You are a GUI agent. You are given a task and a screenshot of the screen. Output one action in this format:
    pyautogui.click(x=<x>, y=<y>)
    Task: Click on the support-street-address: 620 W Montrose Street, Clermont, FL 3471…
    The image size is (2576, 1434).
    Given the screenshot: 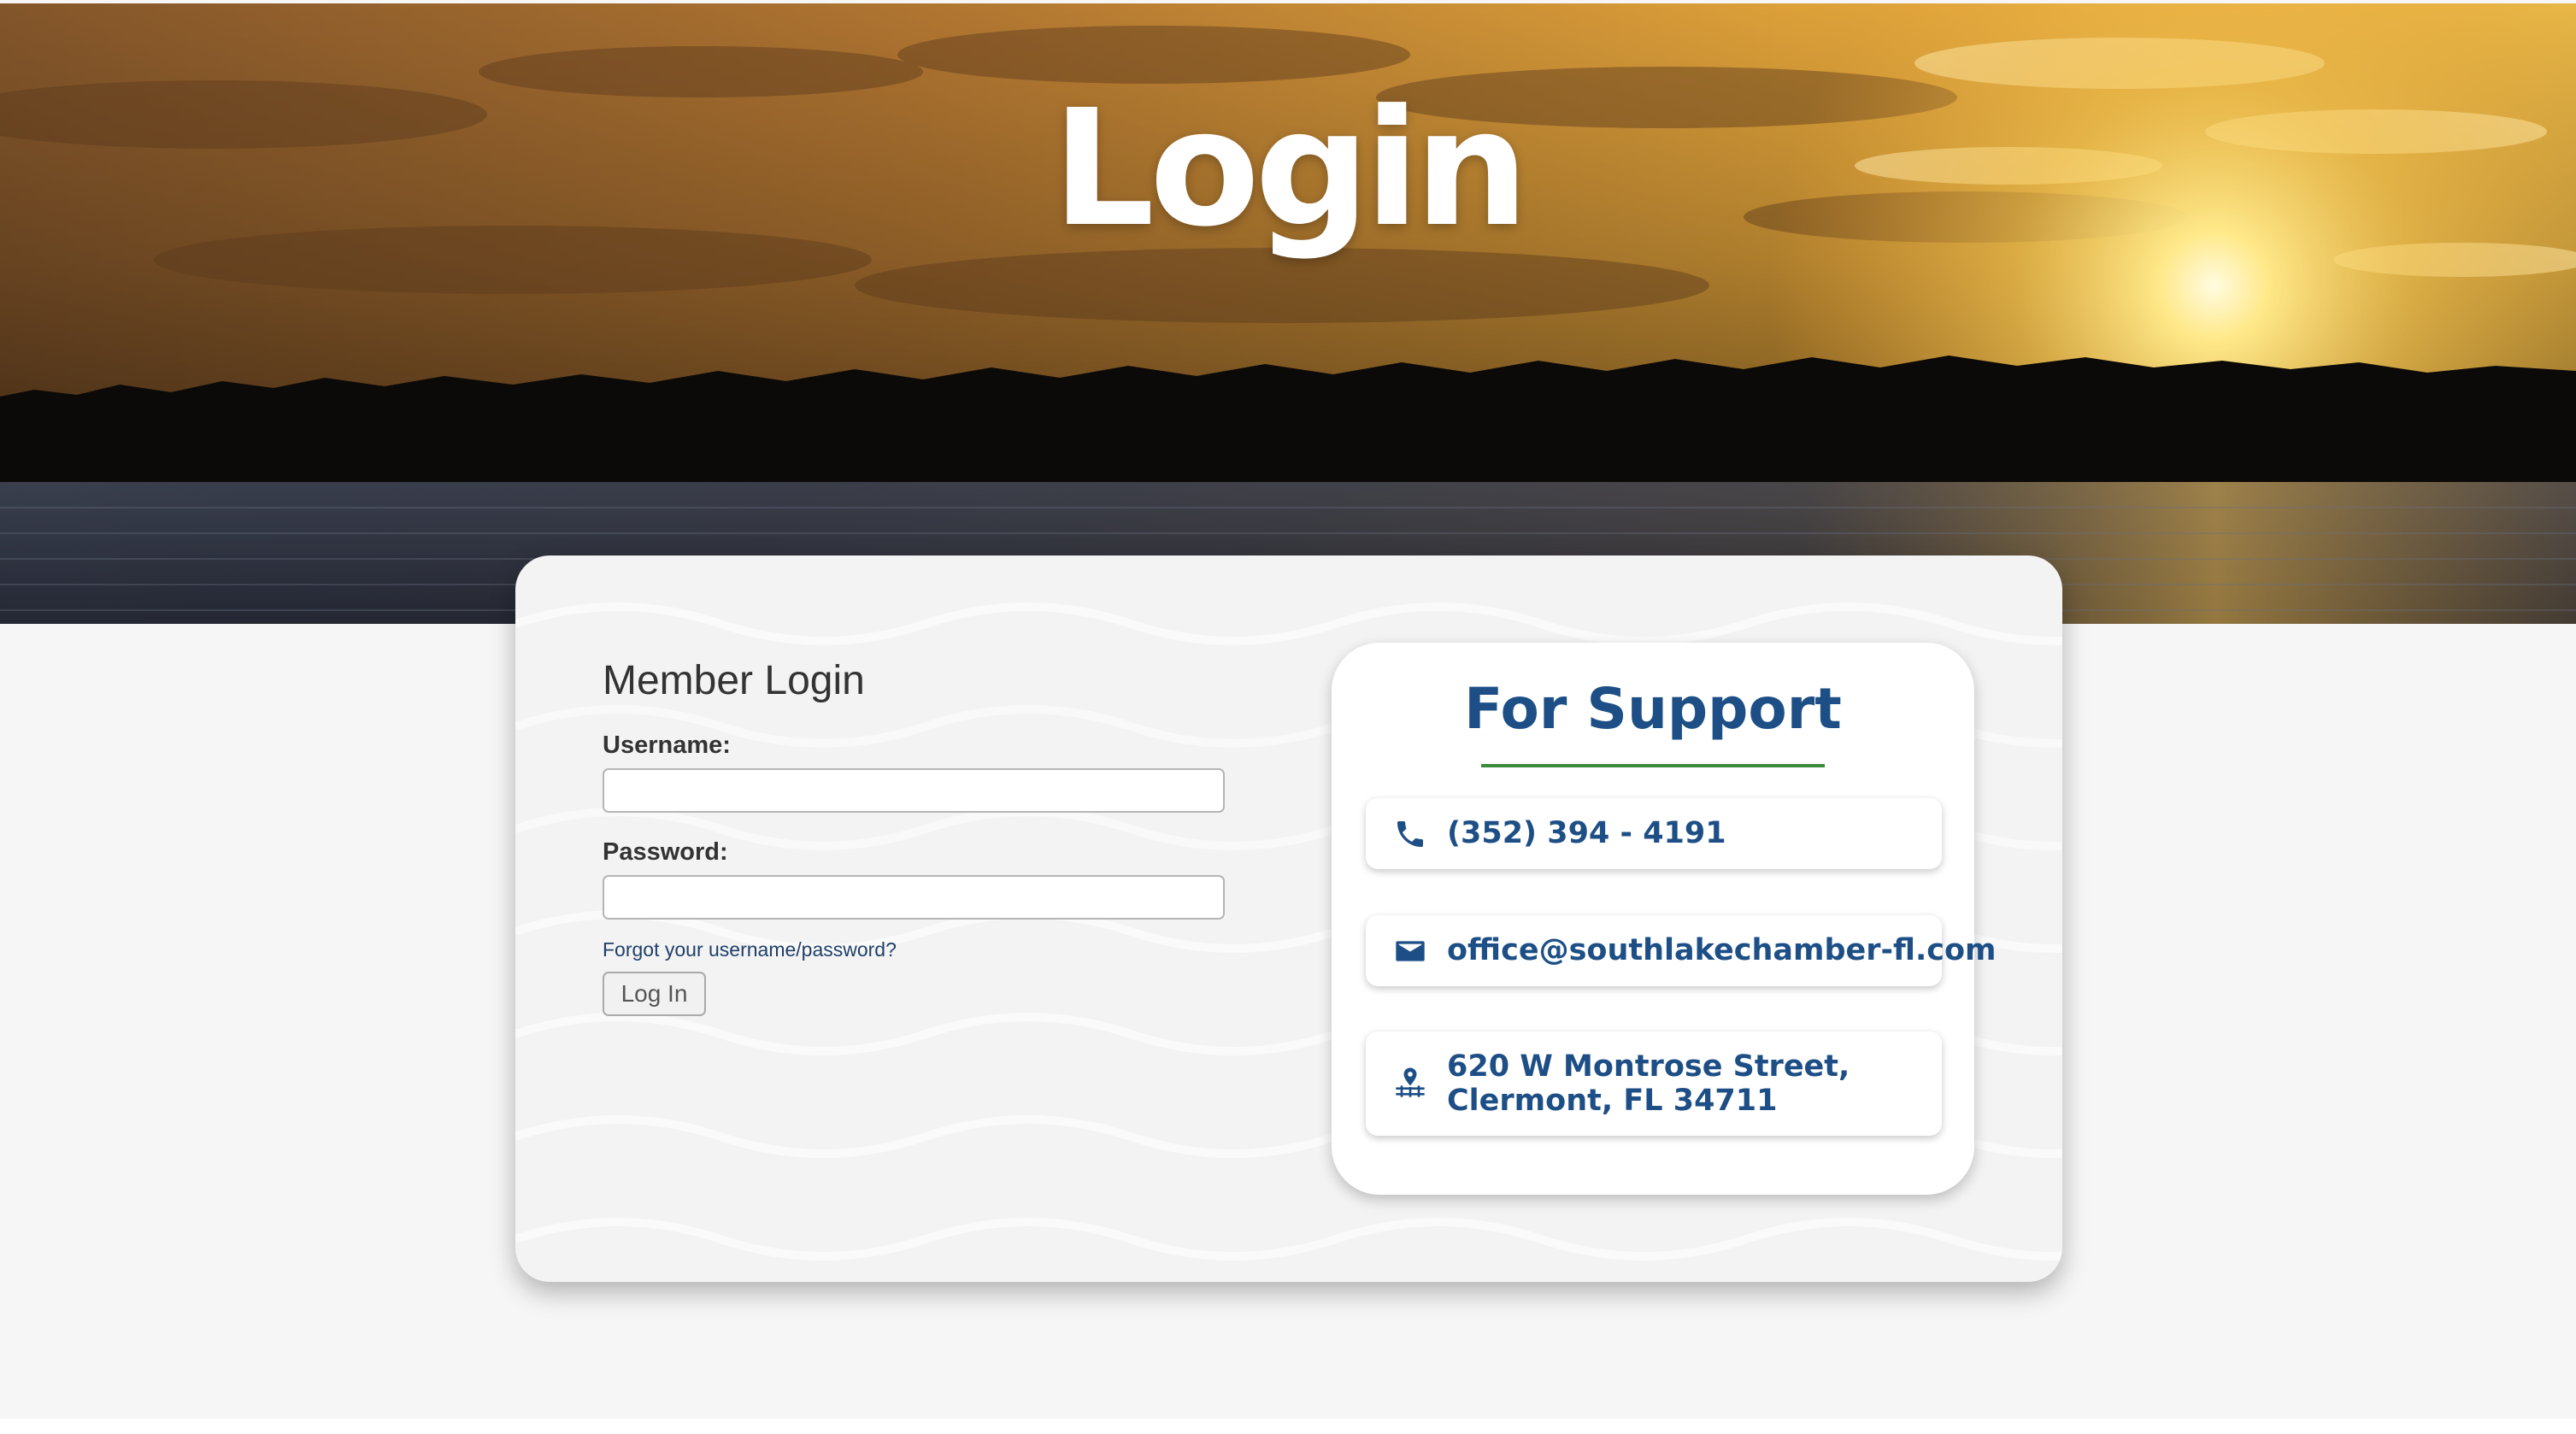 What is the action you would take?
    pyautogui.click(x=1648, y=1084)
    